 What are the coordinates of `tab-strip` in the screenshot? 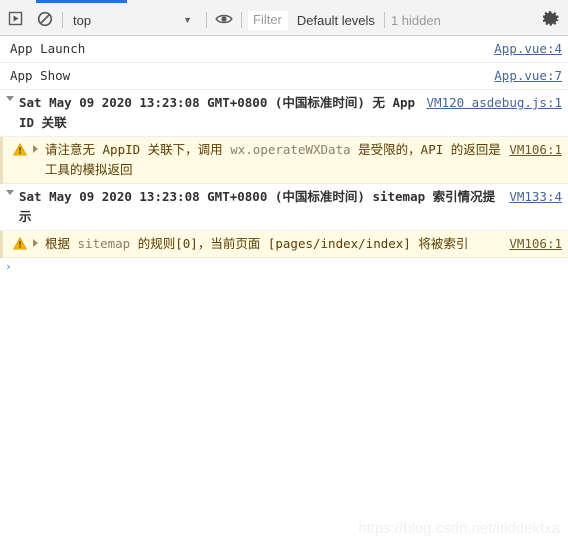 It's located at (284, 2).